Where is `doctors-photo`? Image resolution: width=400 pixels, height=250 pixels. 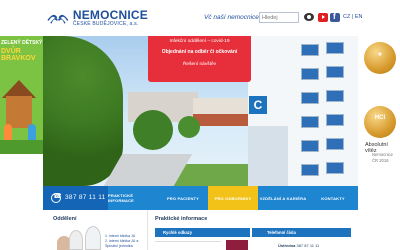
doctors-photo is located at coordinates (82, 238).